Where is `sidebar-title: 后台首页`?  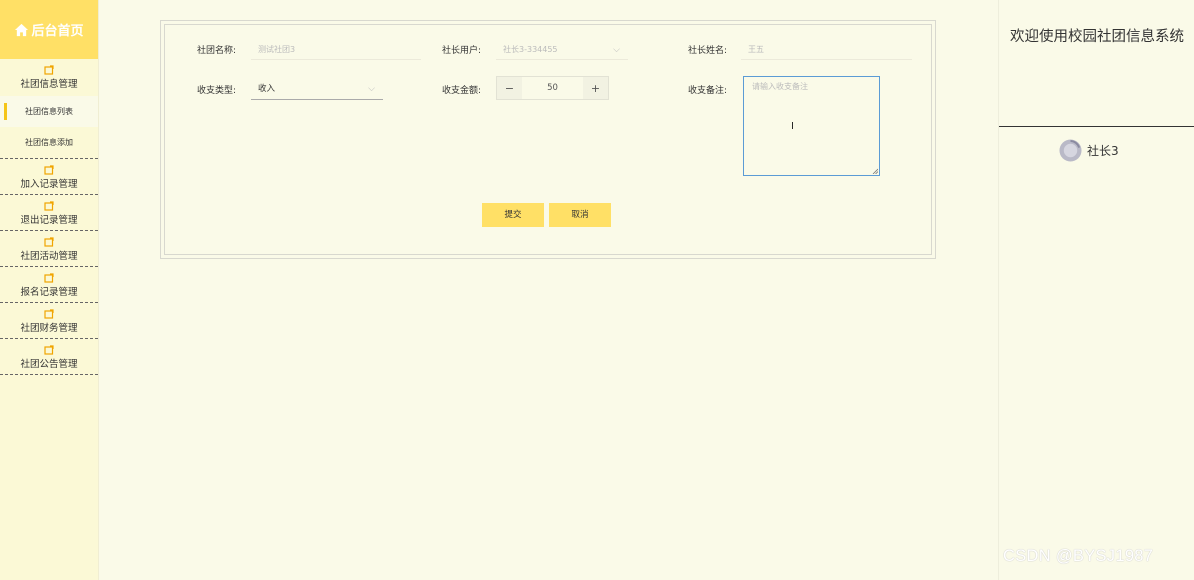 sidebar-title: 后台首页 is located at coordinates (57, 31).